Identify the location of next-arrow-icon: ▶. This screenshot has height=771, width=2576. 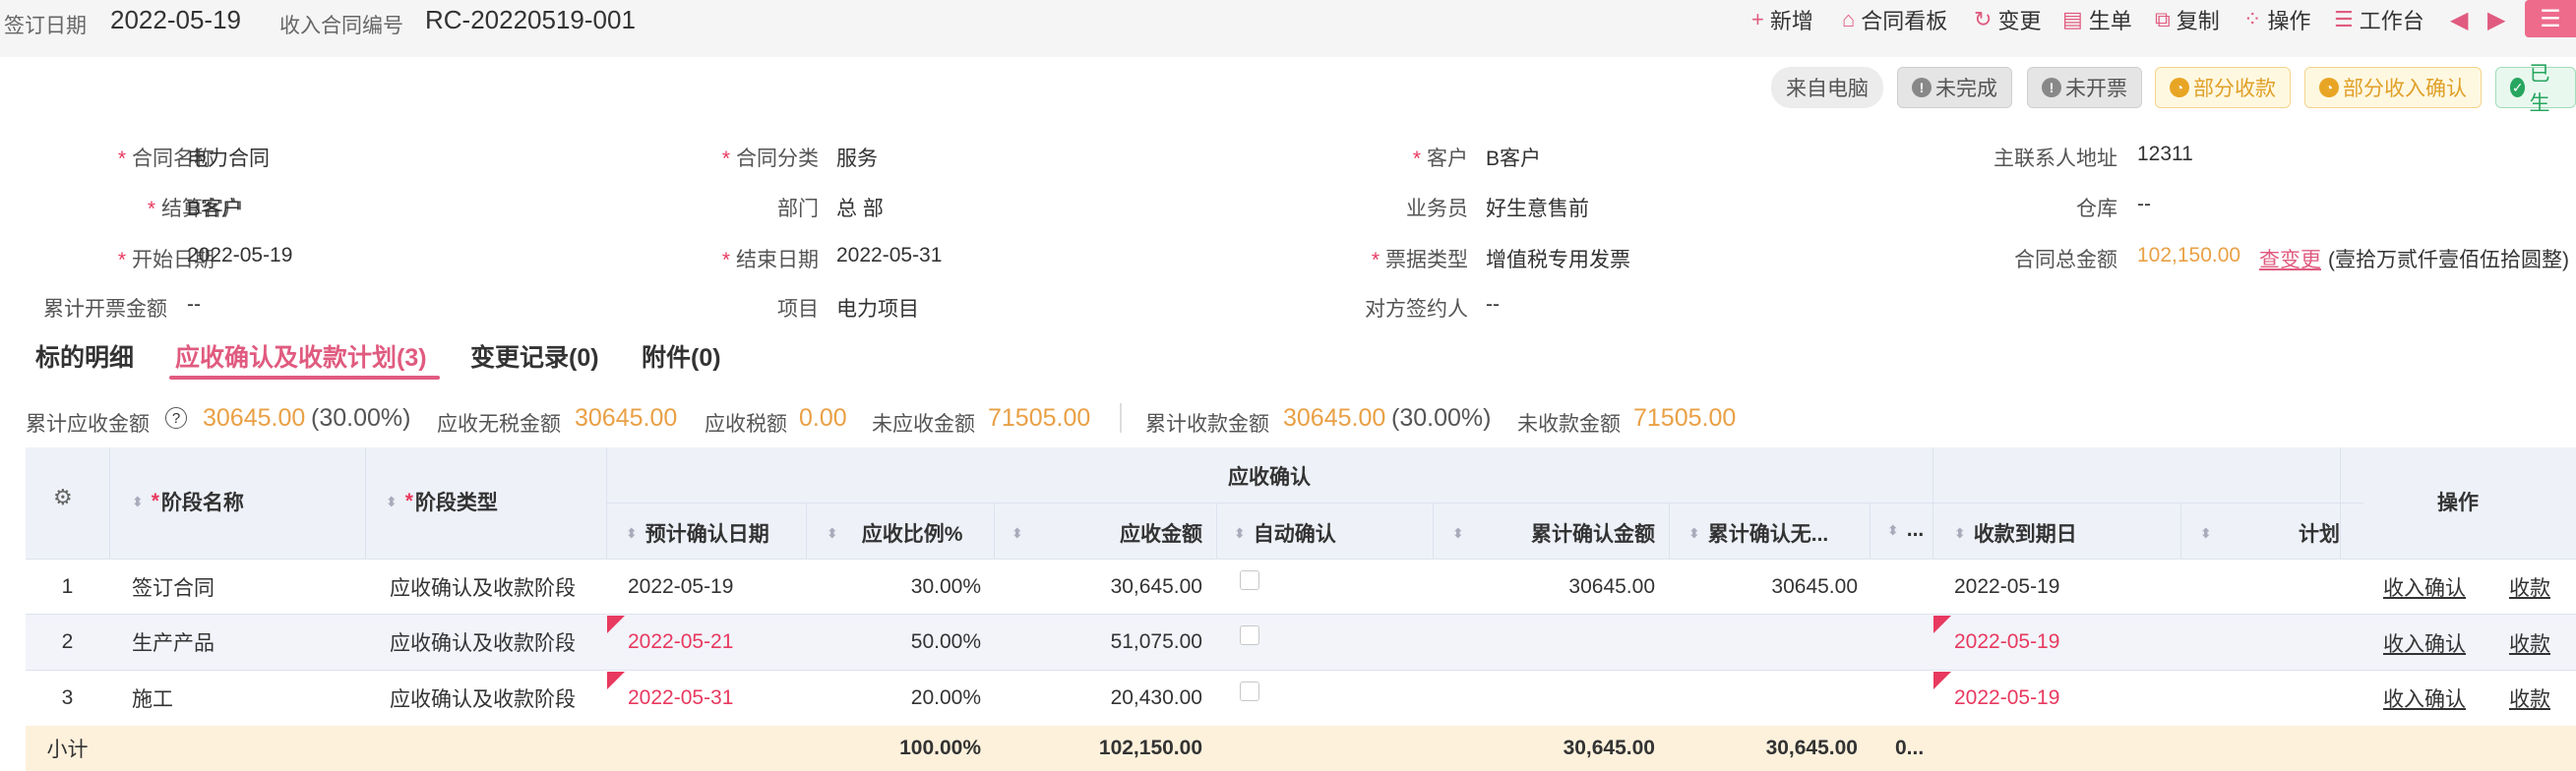
(2496, 20).